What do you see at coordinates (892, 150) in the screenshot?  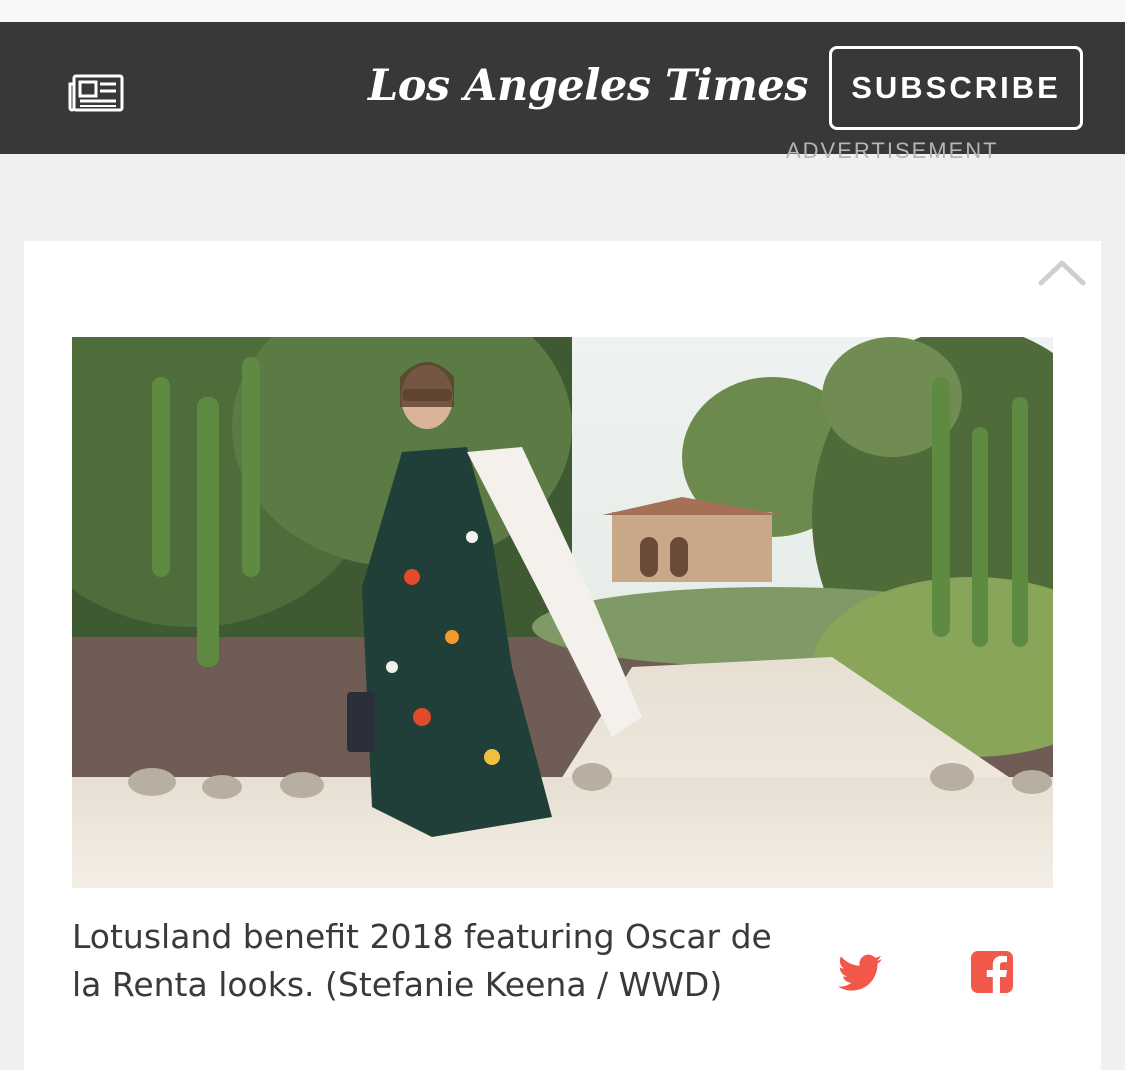 I see `advertisement-label: ADVERTISEMENT` at bounding box center [892, 150].